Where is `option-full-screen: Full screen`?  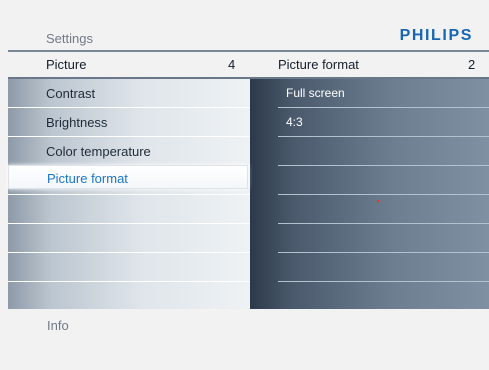
option-full-screen: Full screen is located at coordinates (383, 93).